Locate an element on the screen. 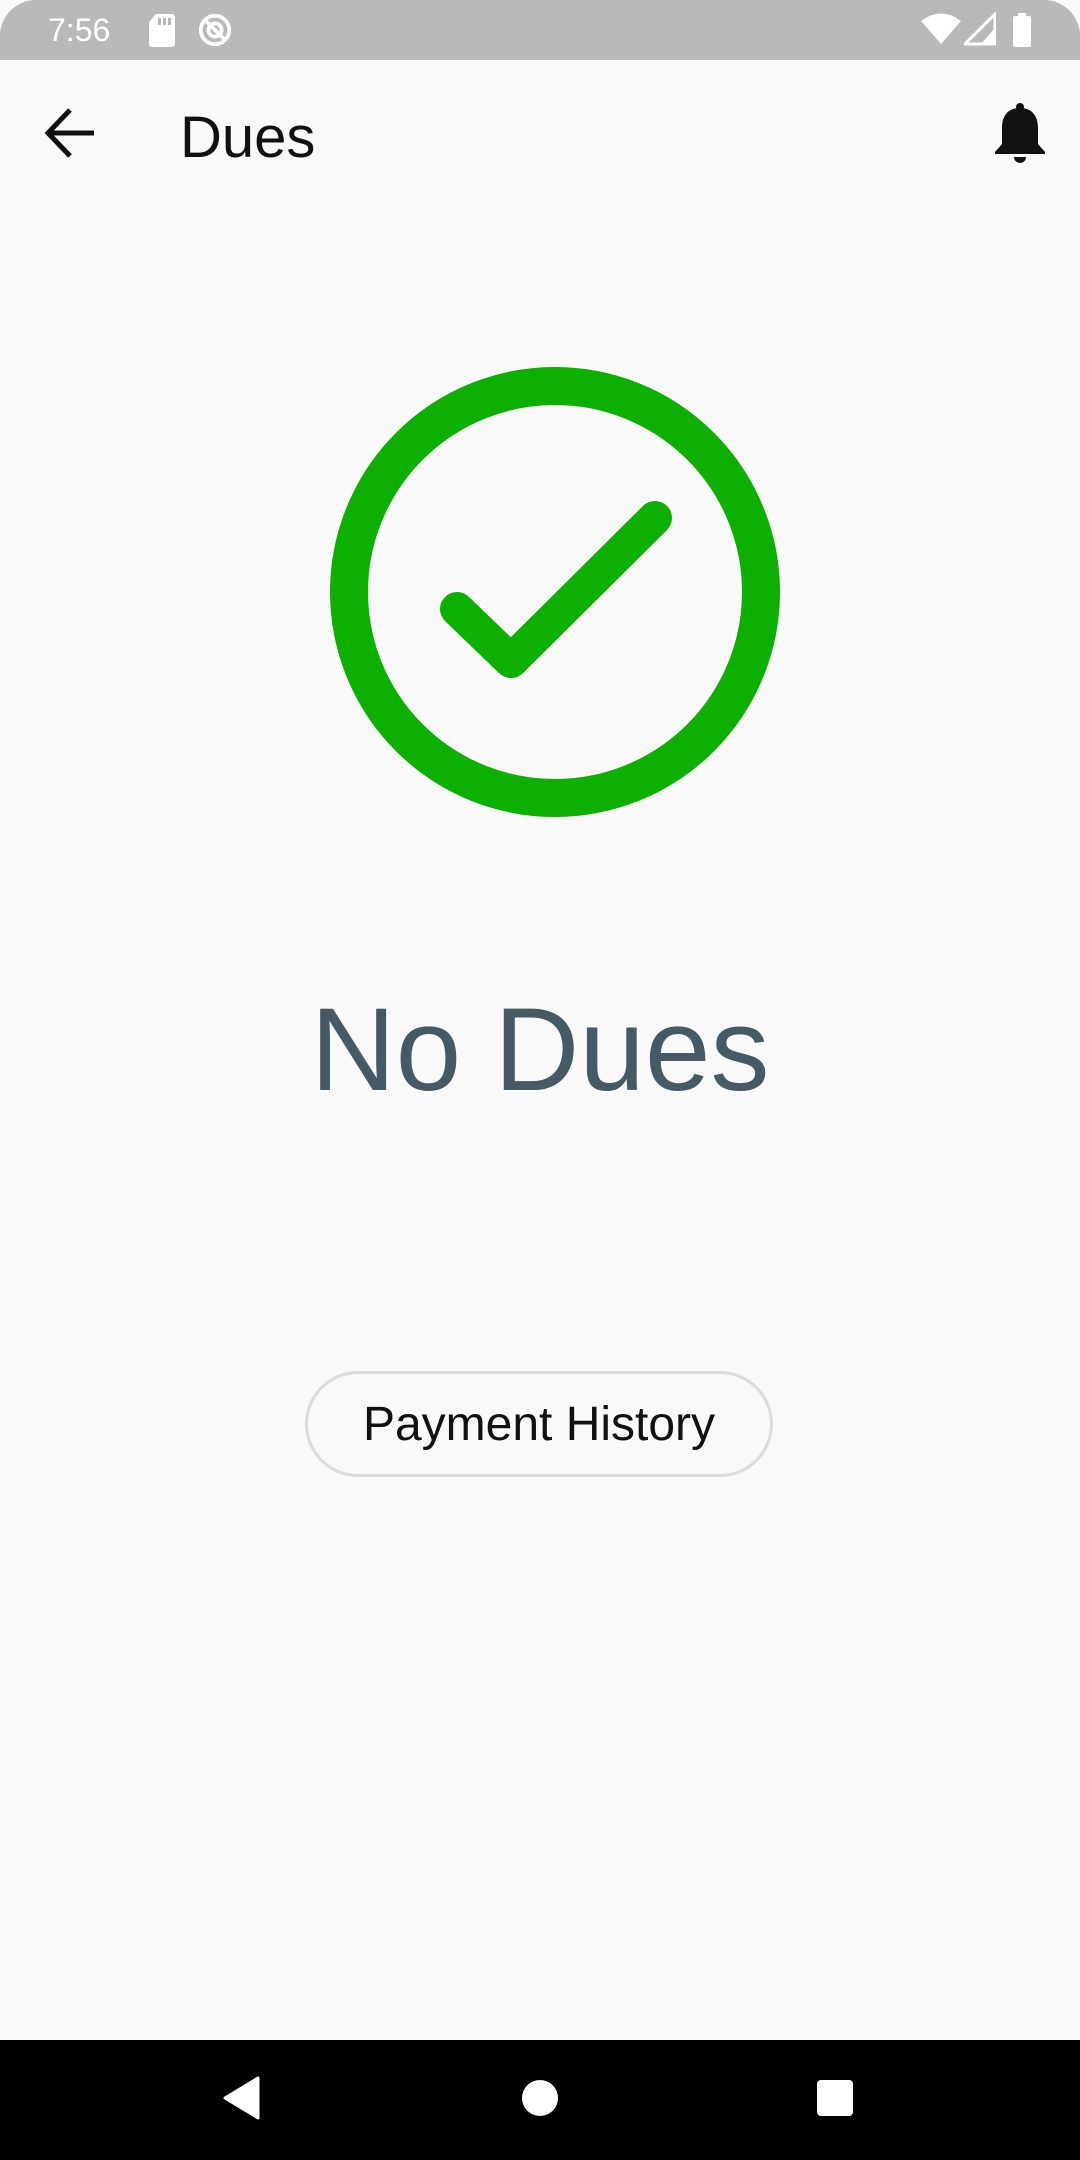 The height and width of the screenshot is (2160, 1080). arrow-back-icon is located at coordinates (70, 135).